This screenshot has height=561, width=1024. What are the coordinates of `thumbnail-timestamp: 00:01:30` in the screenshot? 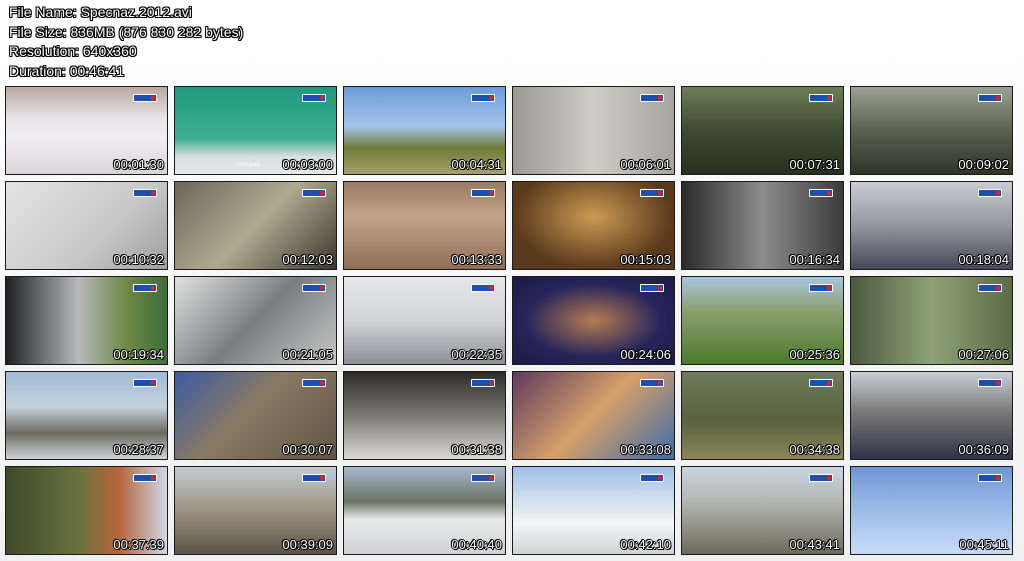 It's located at (138, 164).